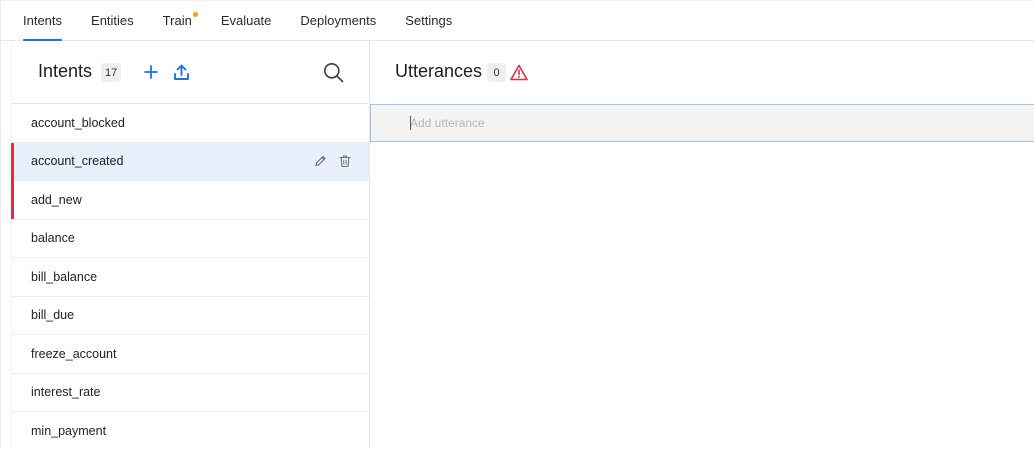  Describe the element at coordinates (190, 123) in the screenshot. I see `list-item: account_blocked` at that location.